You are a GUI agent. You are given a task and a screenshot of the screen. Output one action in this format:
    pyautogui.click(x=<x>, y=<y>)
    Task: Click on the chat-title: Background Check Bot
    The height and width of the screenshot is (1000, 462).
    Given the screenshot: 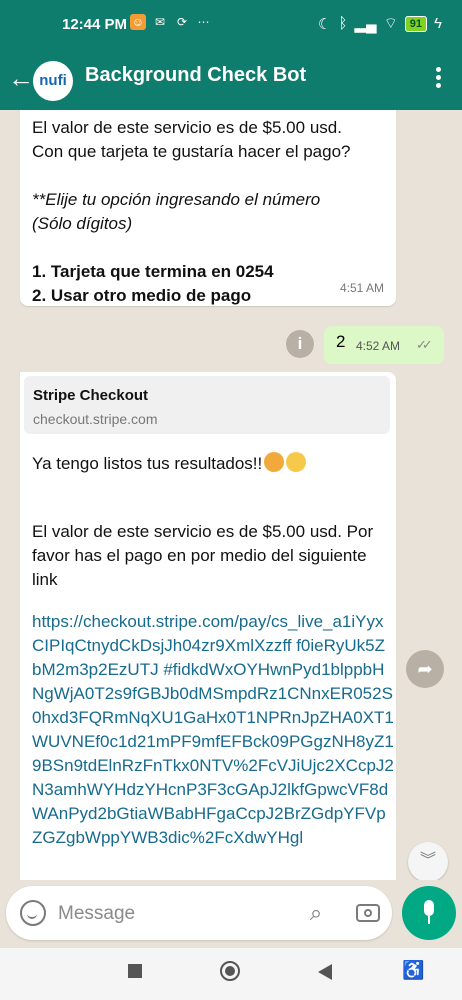 What is the action you would take?
    pyautogui.click(x=195, y=75)
    